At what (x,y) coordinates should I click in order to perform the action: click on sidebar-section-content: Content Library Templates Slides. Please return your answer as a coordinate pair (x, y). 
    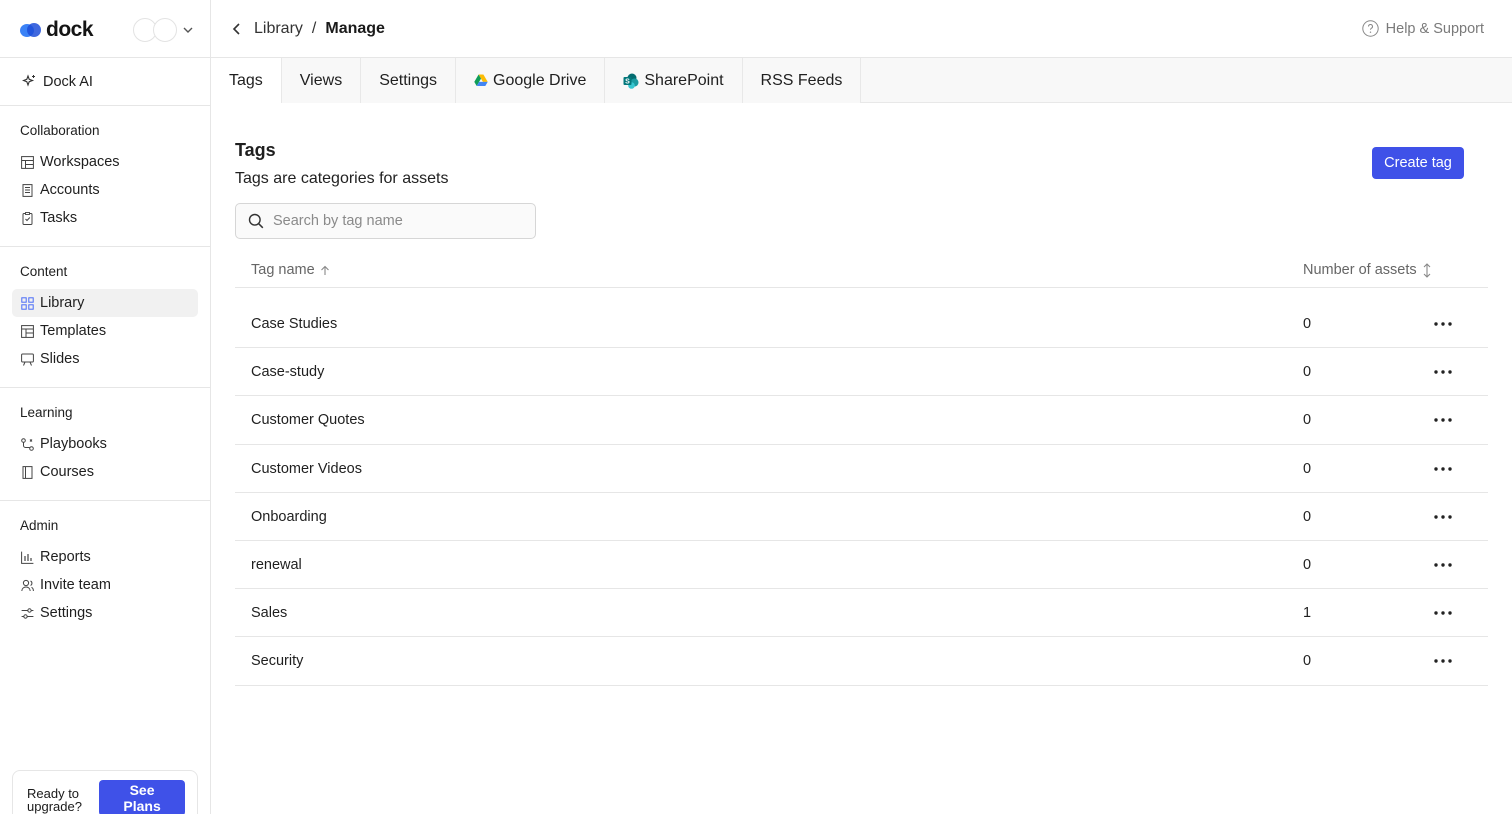
    Looking at the image, I should click on (105, 317).